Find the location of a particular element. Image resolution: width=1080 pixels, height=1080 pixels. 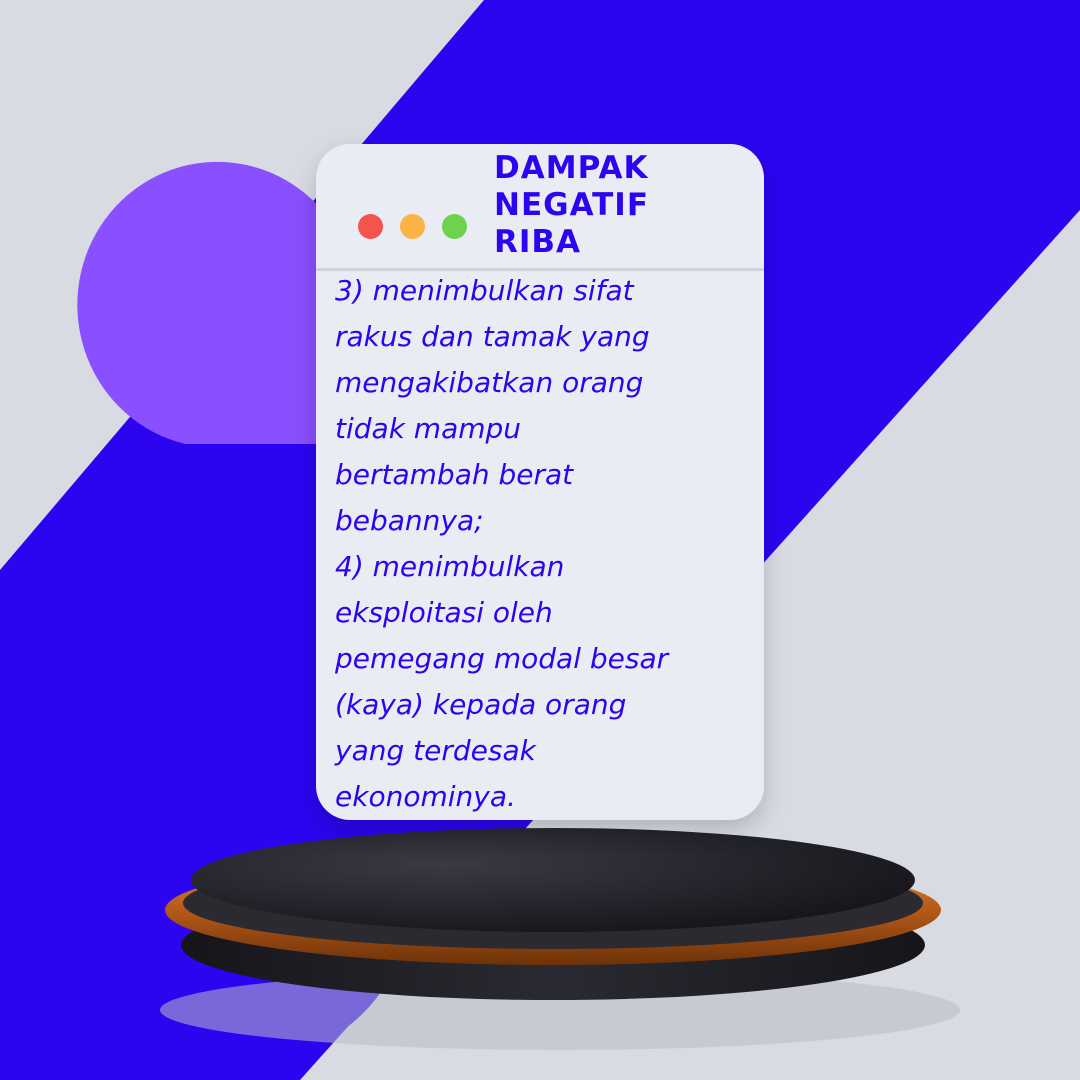

body-line: eksploitasi oleh is located at coordinates (444, 612).